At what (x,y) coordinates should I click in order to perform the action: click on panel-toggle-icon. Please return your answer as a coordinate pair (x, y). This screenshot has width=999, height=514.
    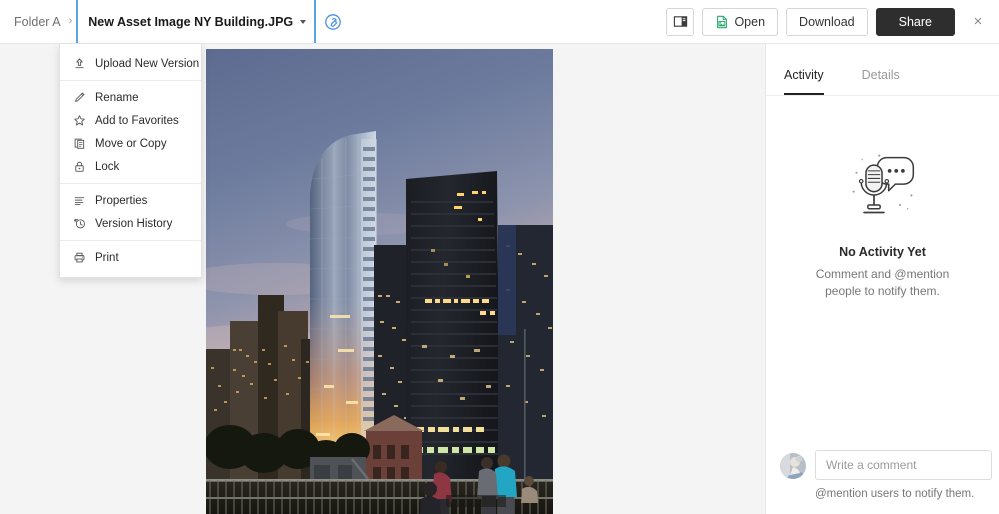
    Looking at the image, I should click on (680, 21).